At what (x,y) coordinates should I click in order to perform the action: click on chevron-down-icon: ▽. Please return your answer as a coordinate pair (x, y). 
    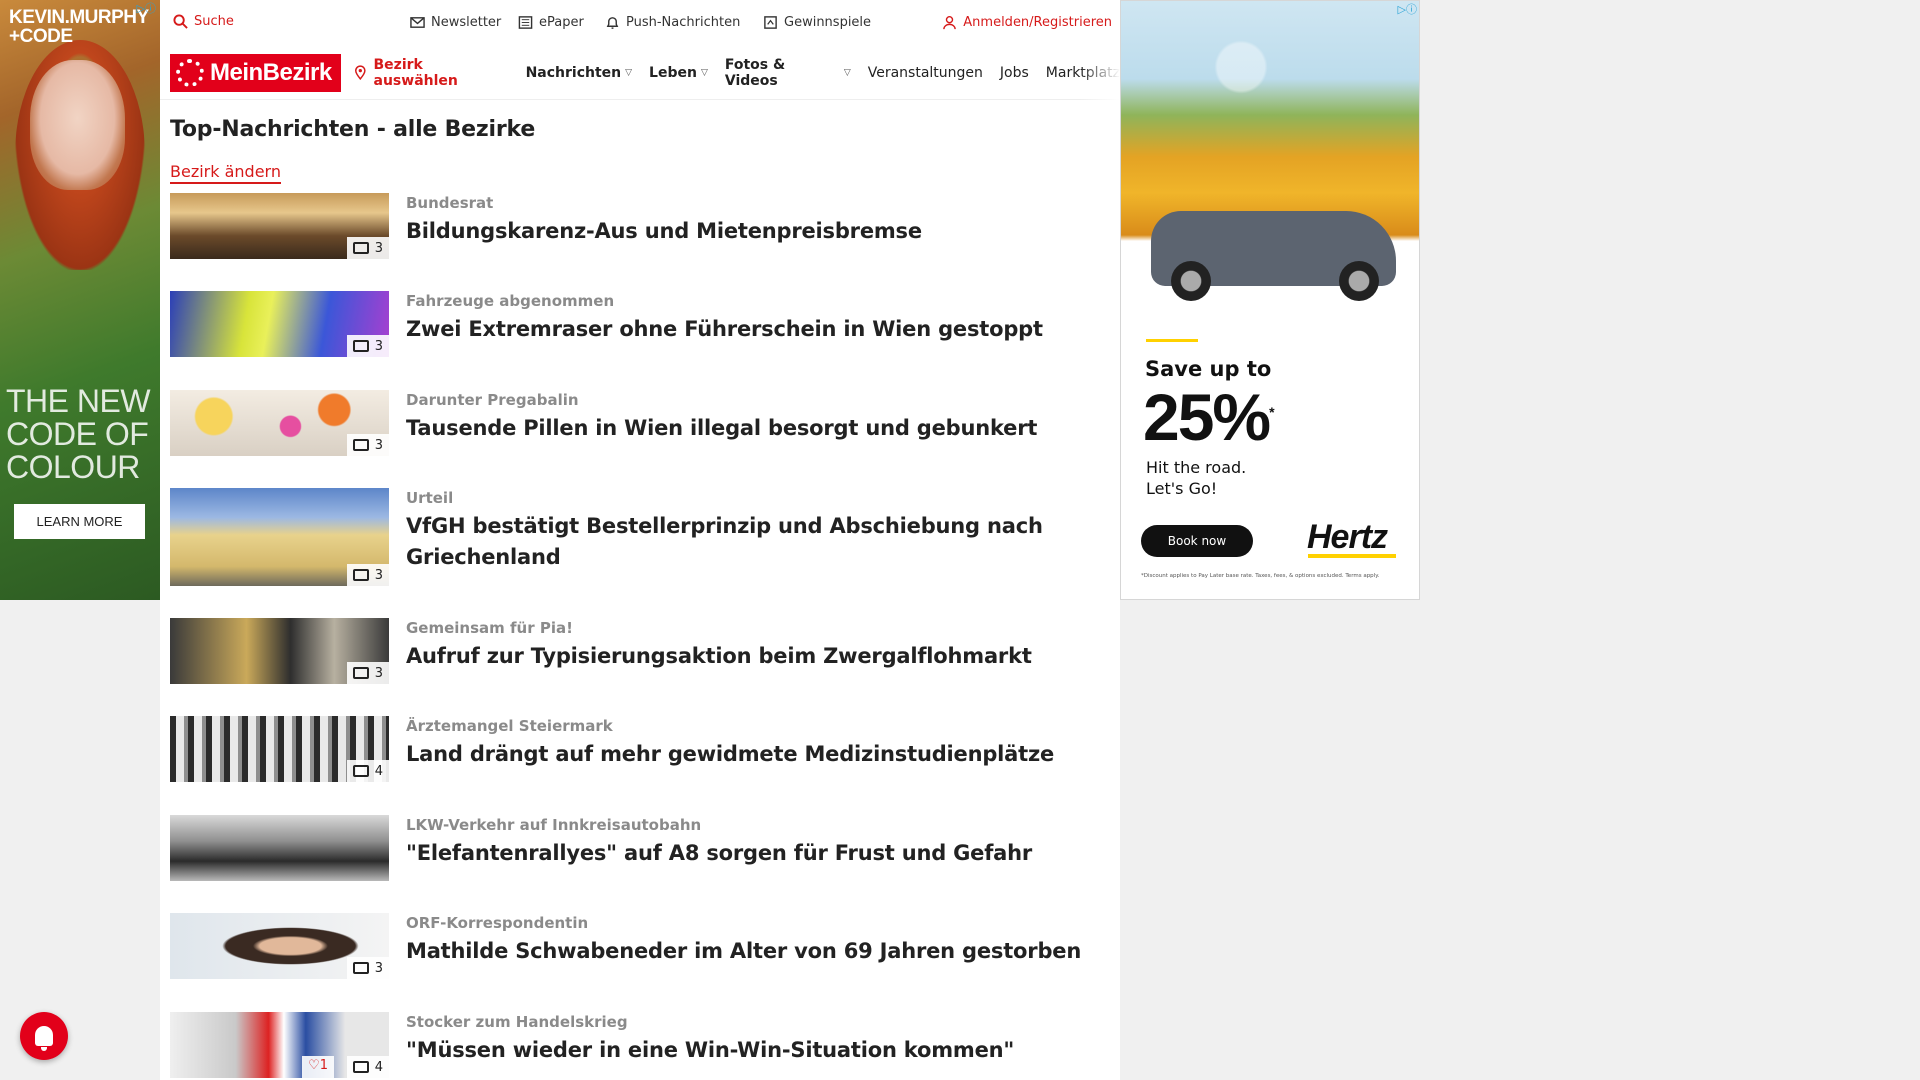
    Looking at the image, I should click on (704, 72).